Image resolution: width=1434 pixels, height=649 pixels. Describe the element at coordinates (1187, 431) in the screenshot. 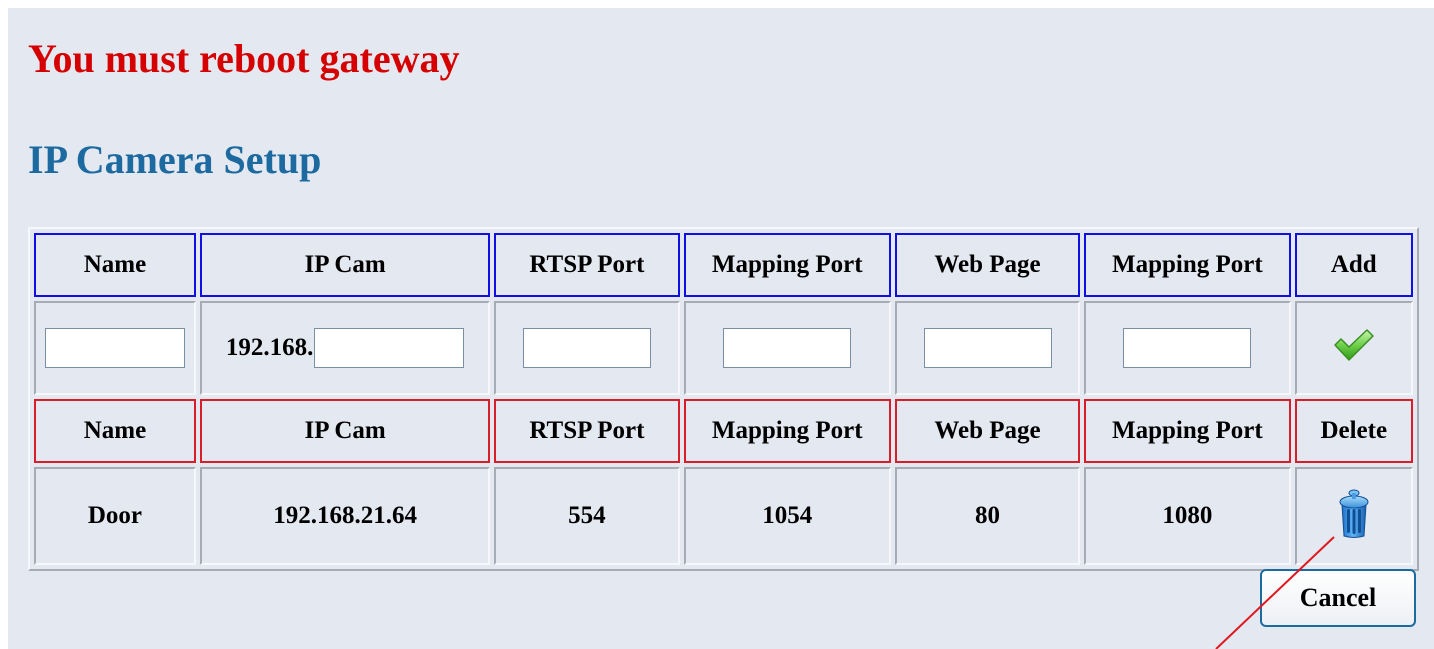

I see `list-header-web-mapping-port: Mapping Port` at that location.